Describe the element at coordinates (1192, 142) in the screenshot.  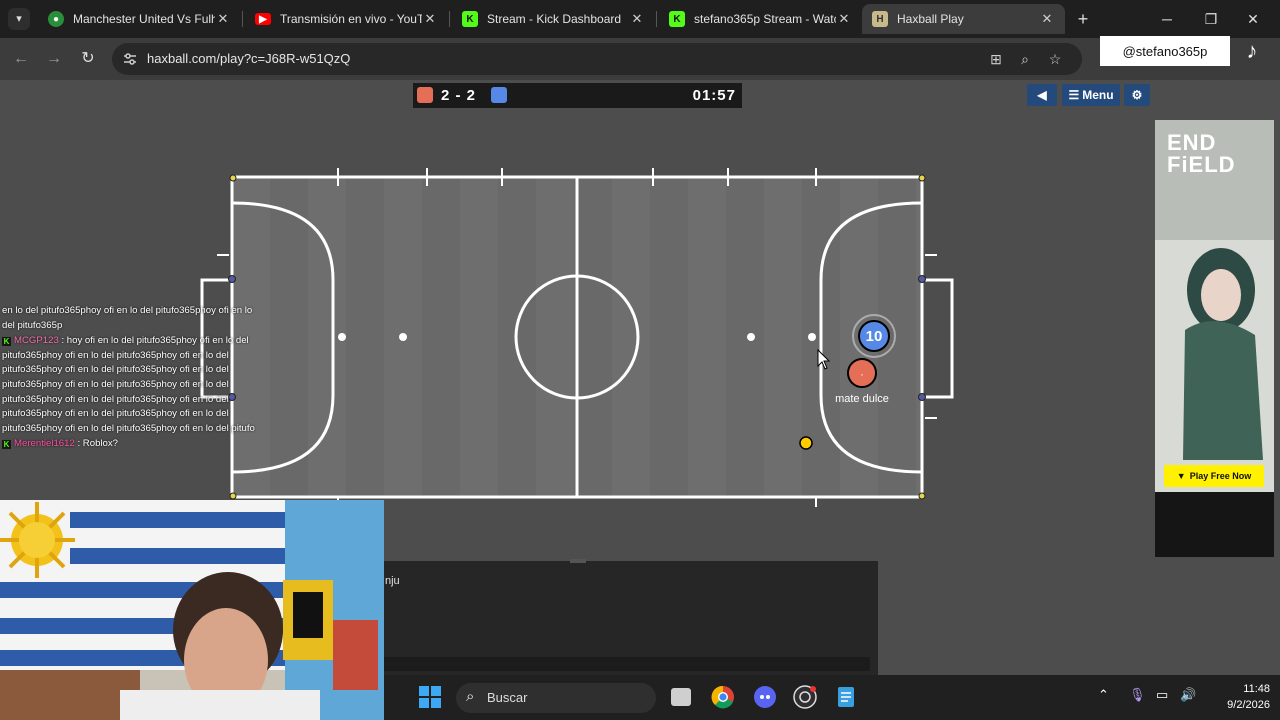
I see `ad-brand-line1: END` at that location.